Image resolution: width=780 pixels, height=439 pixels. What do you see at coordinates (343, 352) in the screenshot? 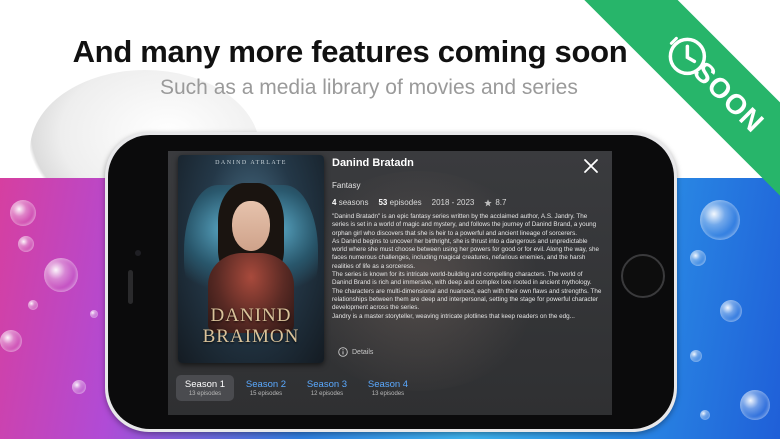
I see `info-icon` at bounding box center [343, 352].